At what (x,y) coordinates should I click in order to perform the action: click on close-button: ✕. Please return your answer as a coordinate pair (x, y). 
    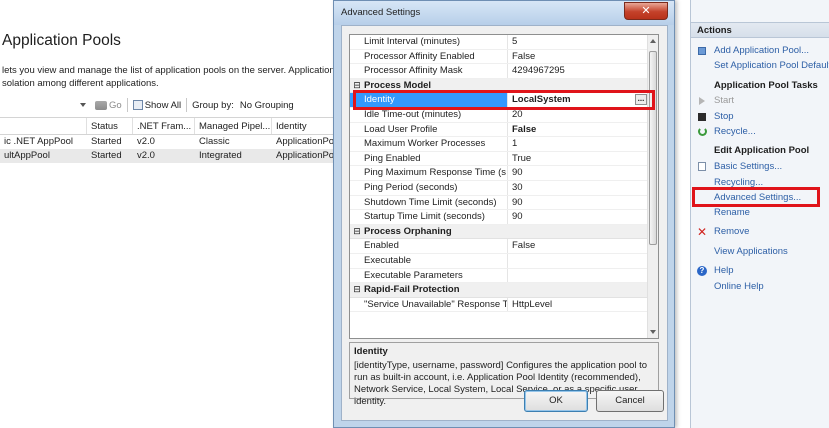
    Looking at the image, I should click on (646, 11).